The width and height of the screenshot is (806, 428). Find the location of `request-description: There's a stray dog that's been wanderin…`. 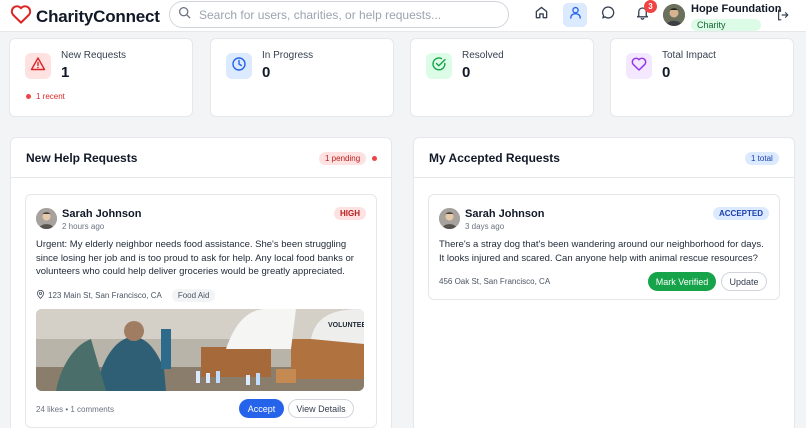

request-description: There's a stray dog that's been wanderin… is located at coordinates (601, 251).